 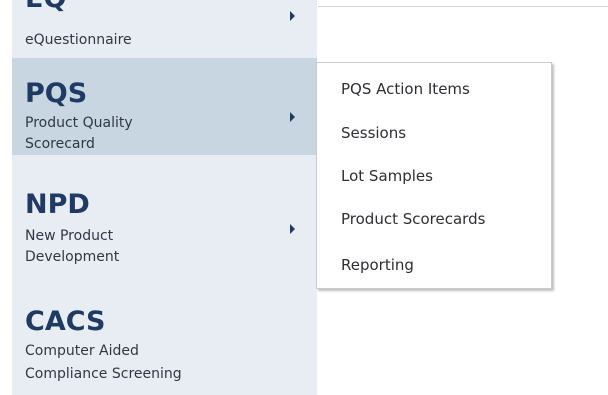 I want to click on nav-item-code: PQS, so click(x=56, y=93).